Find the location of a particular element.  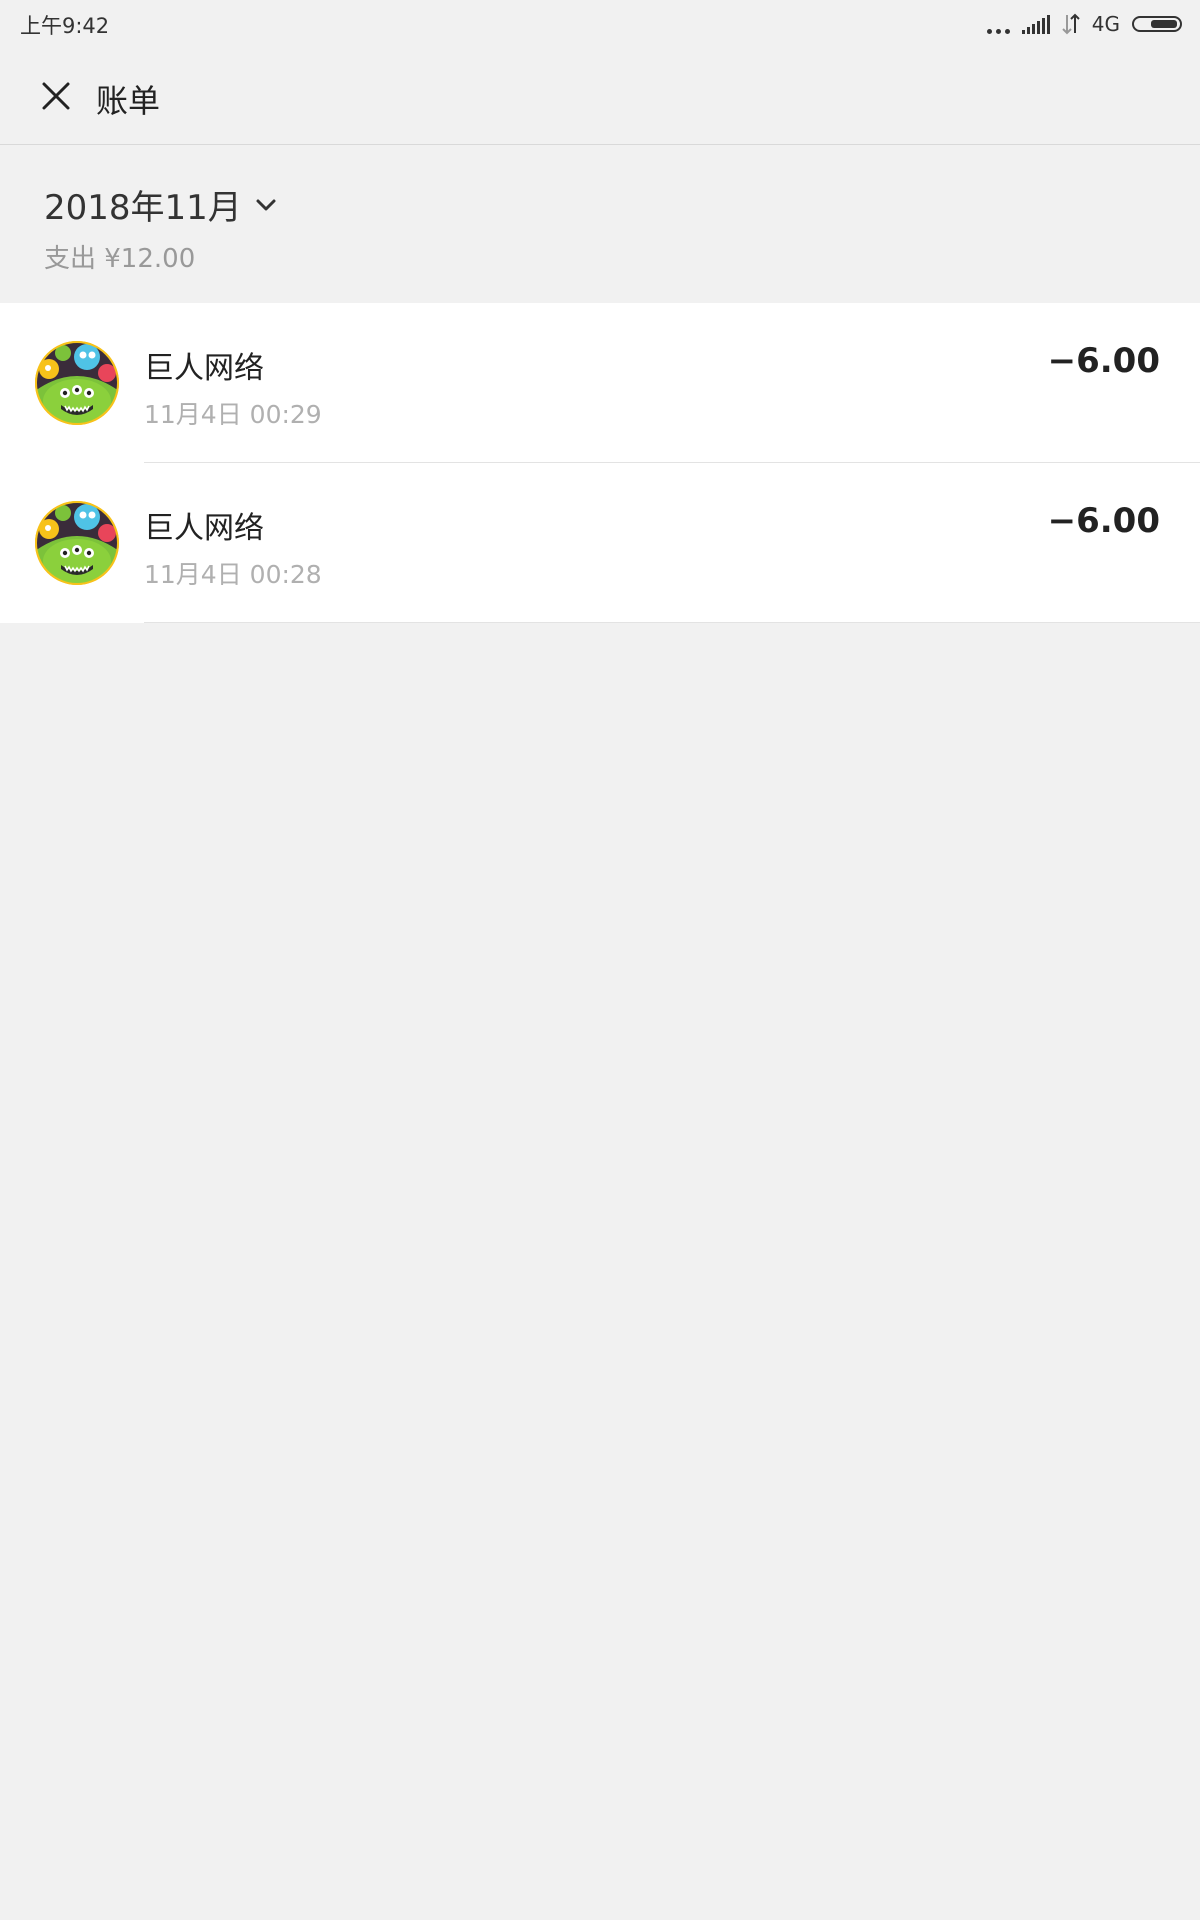

network-type: 4G is located at coordinates (1105, 24).